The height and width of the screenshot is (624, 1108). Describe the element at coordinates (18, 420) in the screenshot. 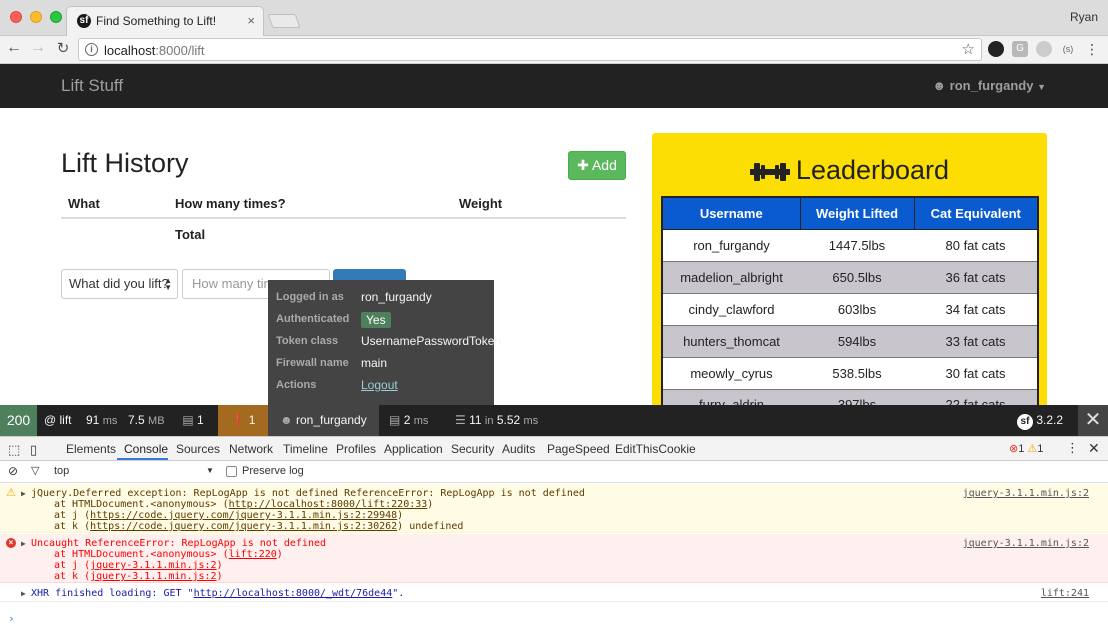

I see `status-badge: 200` at that location.